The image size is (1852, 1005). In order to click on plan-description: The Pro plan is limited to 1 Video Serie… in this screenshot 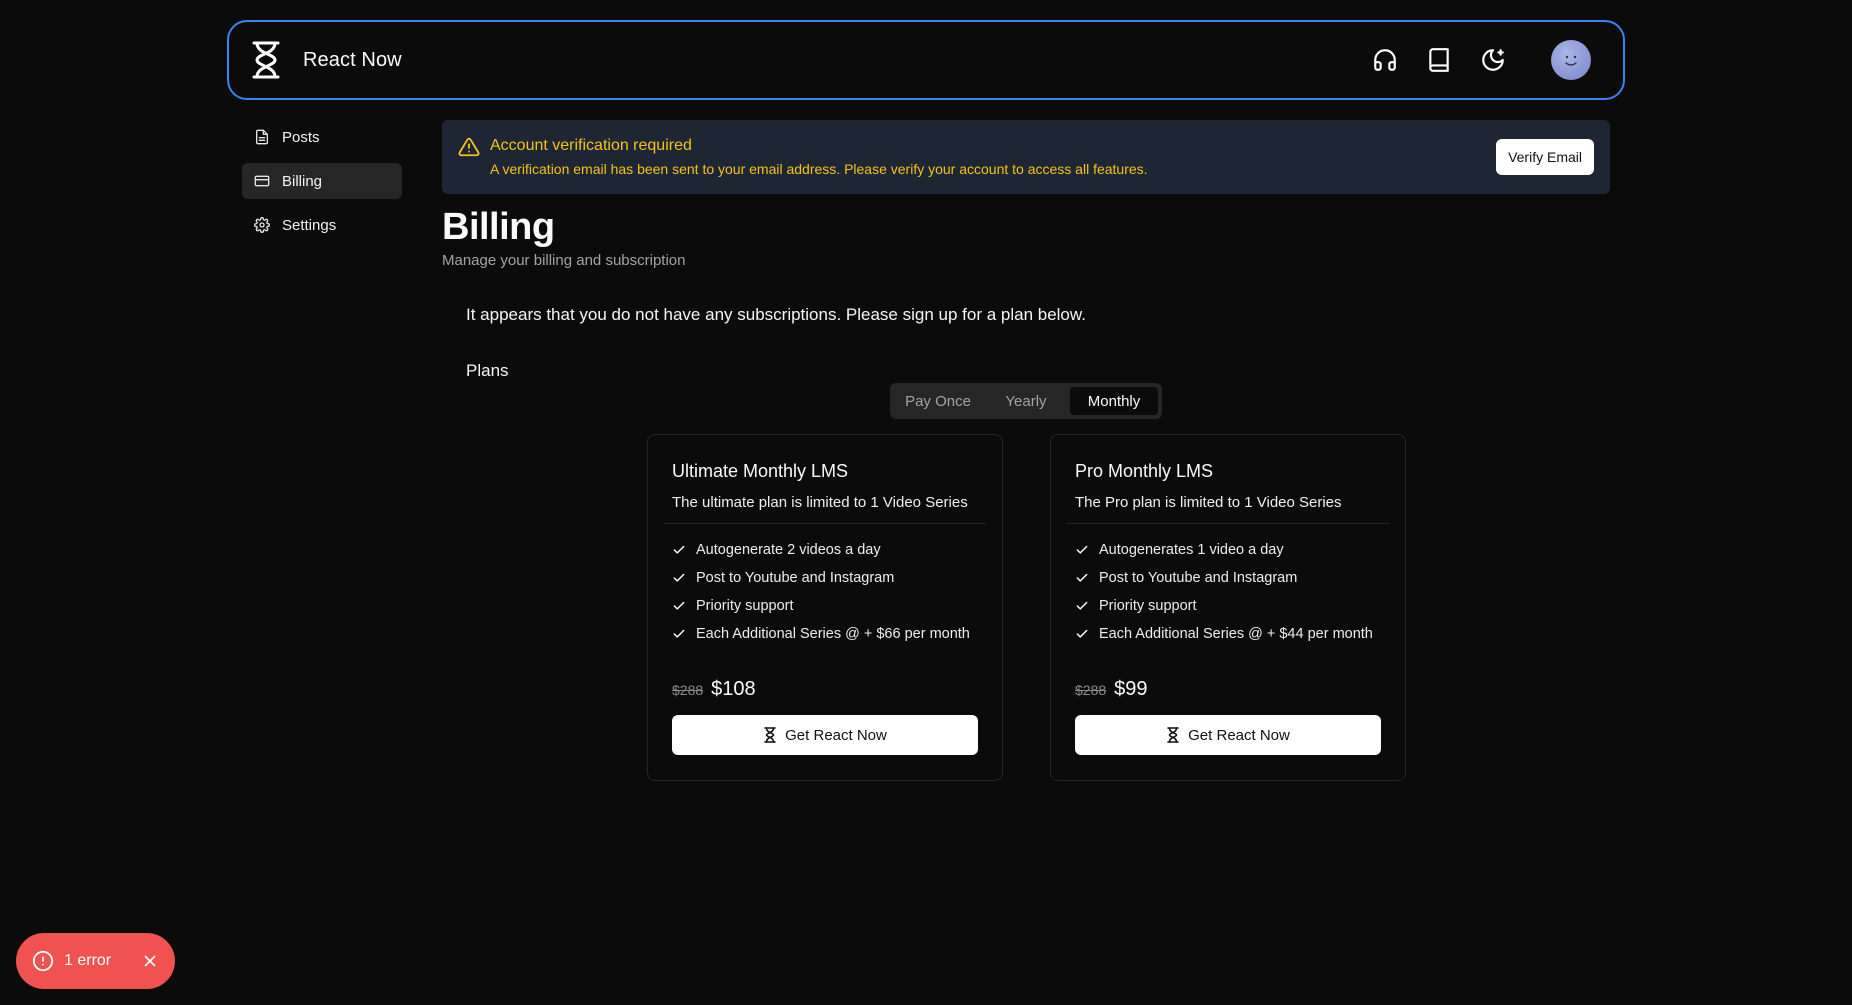, I will do `click(1208, 502)`.